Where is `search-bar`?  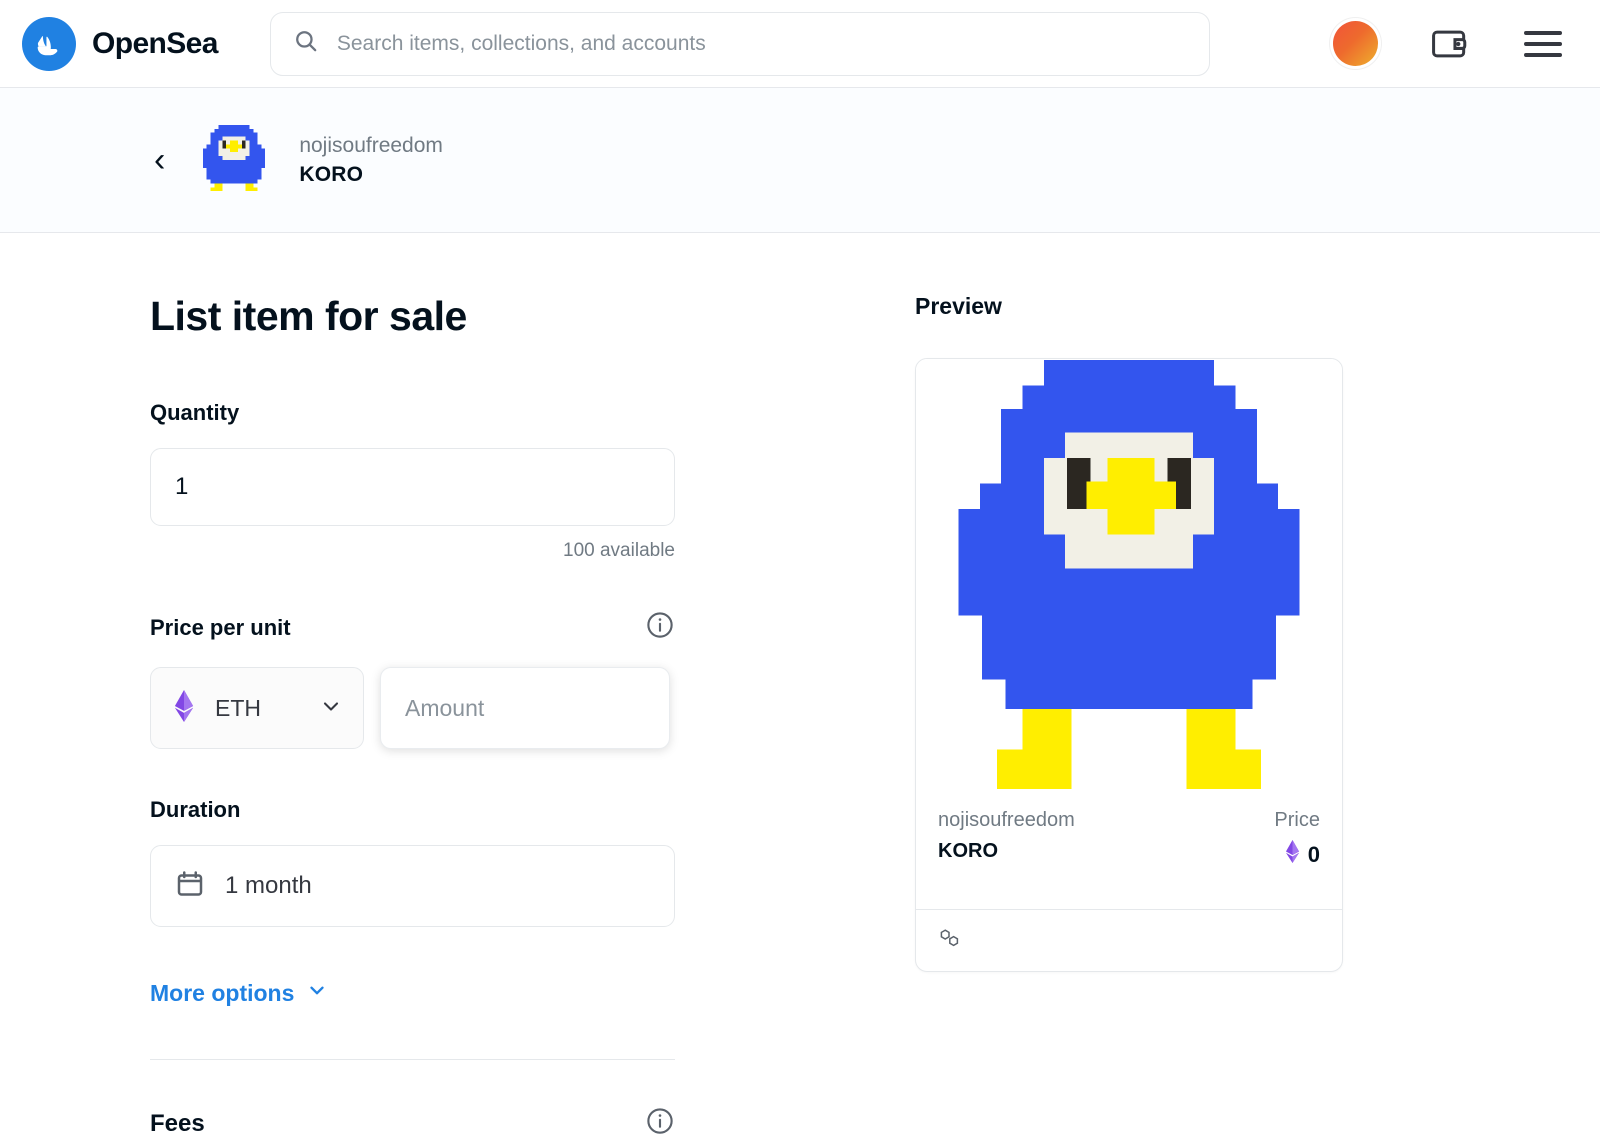
search-bar is located at coordinates (739, 43).